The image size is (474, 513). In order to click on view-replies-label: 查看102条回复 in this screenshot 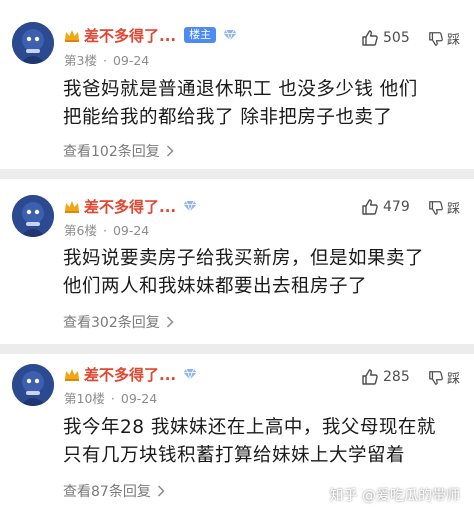, I will do `click(111, 152)`.